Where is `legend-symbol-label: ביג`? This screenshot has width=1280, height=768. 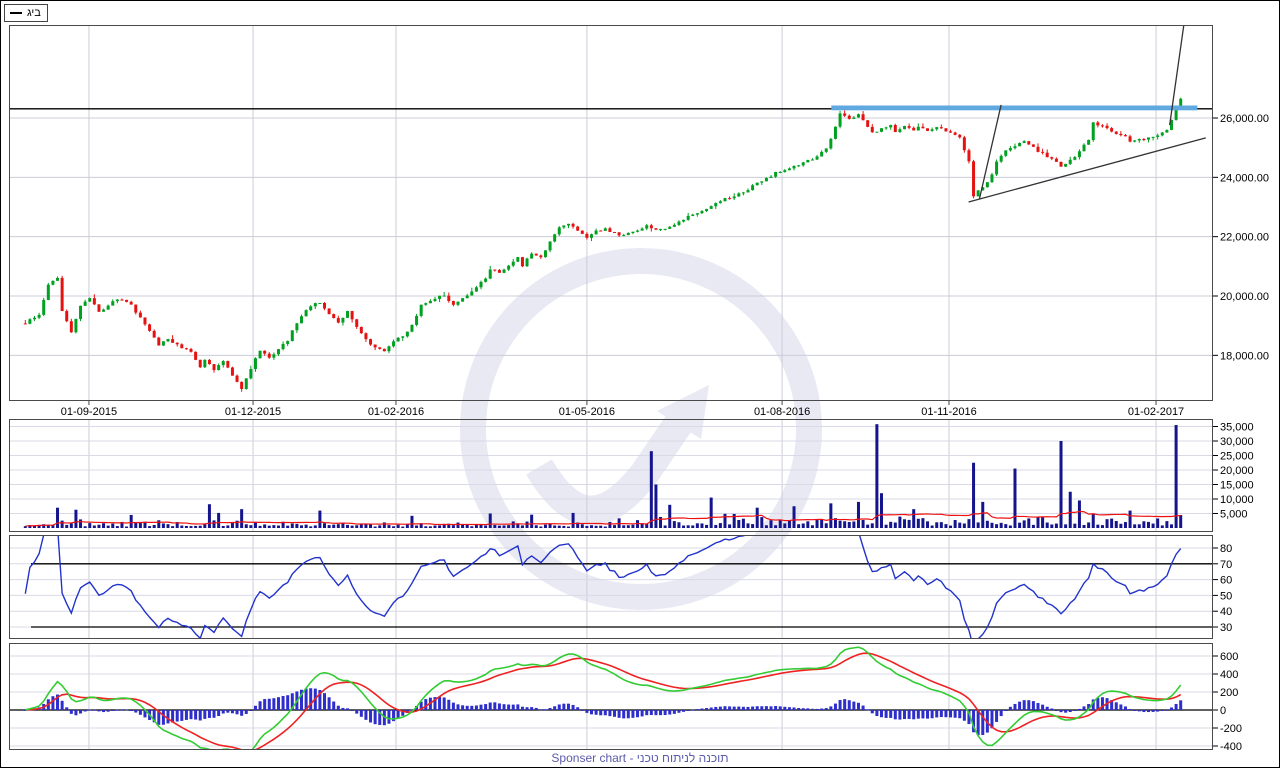 legend-symbol-label: ביג is located at coordinates (34, 13).